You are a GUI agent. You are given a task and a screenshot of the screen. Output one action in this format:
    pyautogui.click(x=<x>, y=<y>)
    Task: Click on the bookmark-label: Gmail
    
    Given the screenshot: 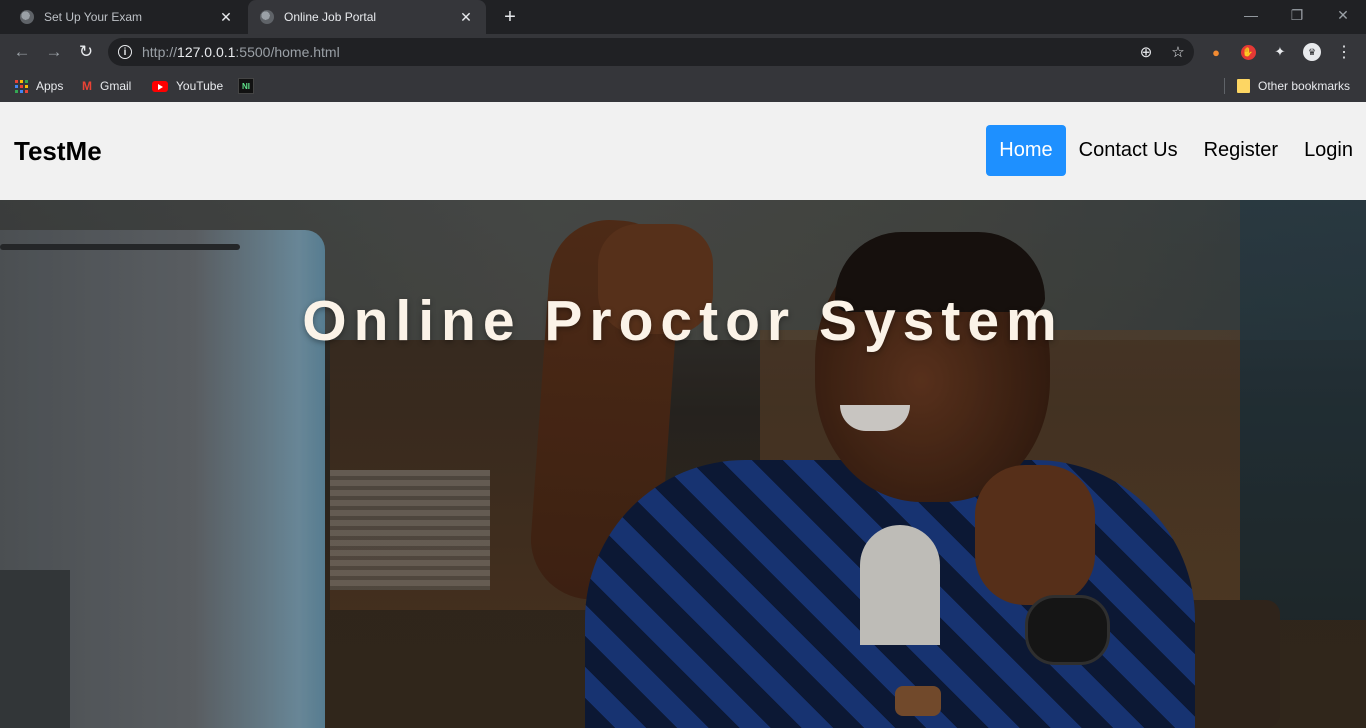 What is the action you would take?
    pyautogui.click(x=116, y=86)
    